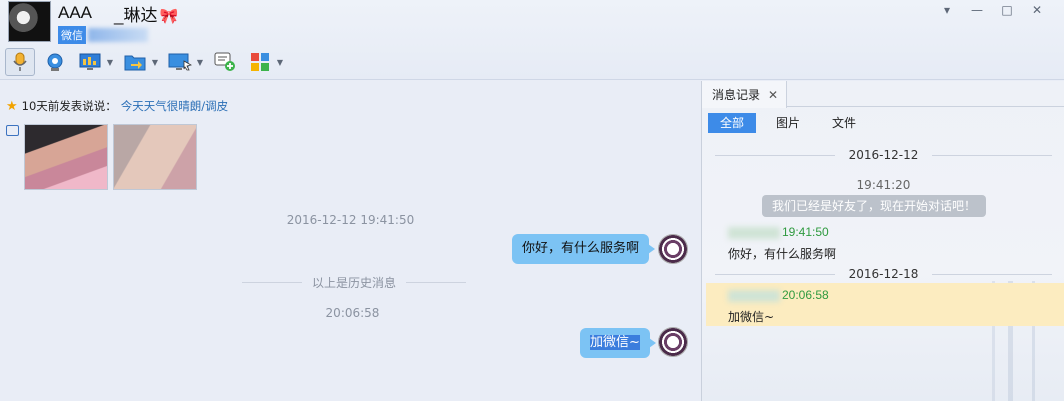  Describe the element at coordinates (883, 94) in the screenshot. I see `panel-tab-bar: 消息记录 ✕` at that location.